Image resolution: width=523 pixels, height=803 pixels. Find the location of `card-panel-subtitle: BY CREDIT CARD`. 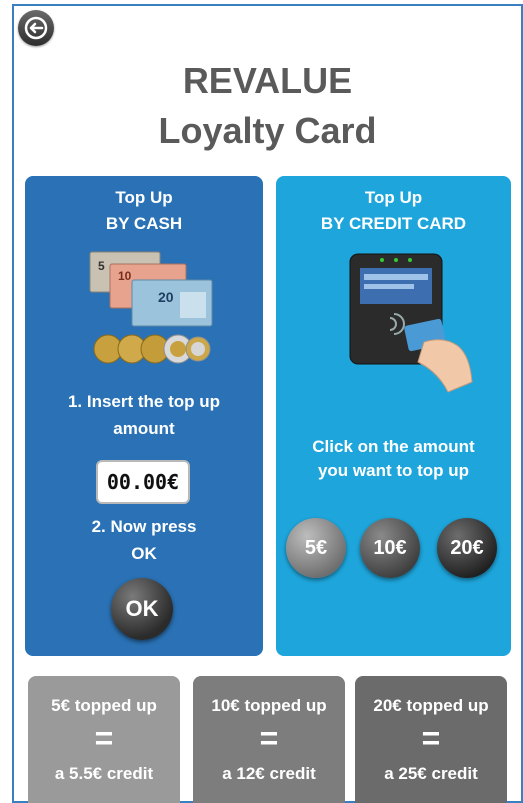

card-panel-subtitle: BY CREDIT CARD is located at coordinates (393, 223).